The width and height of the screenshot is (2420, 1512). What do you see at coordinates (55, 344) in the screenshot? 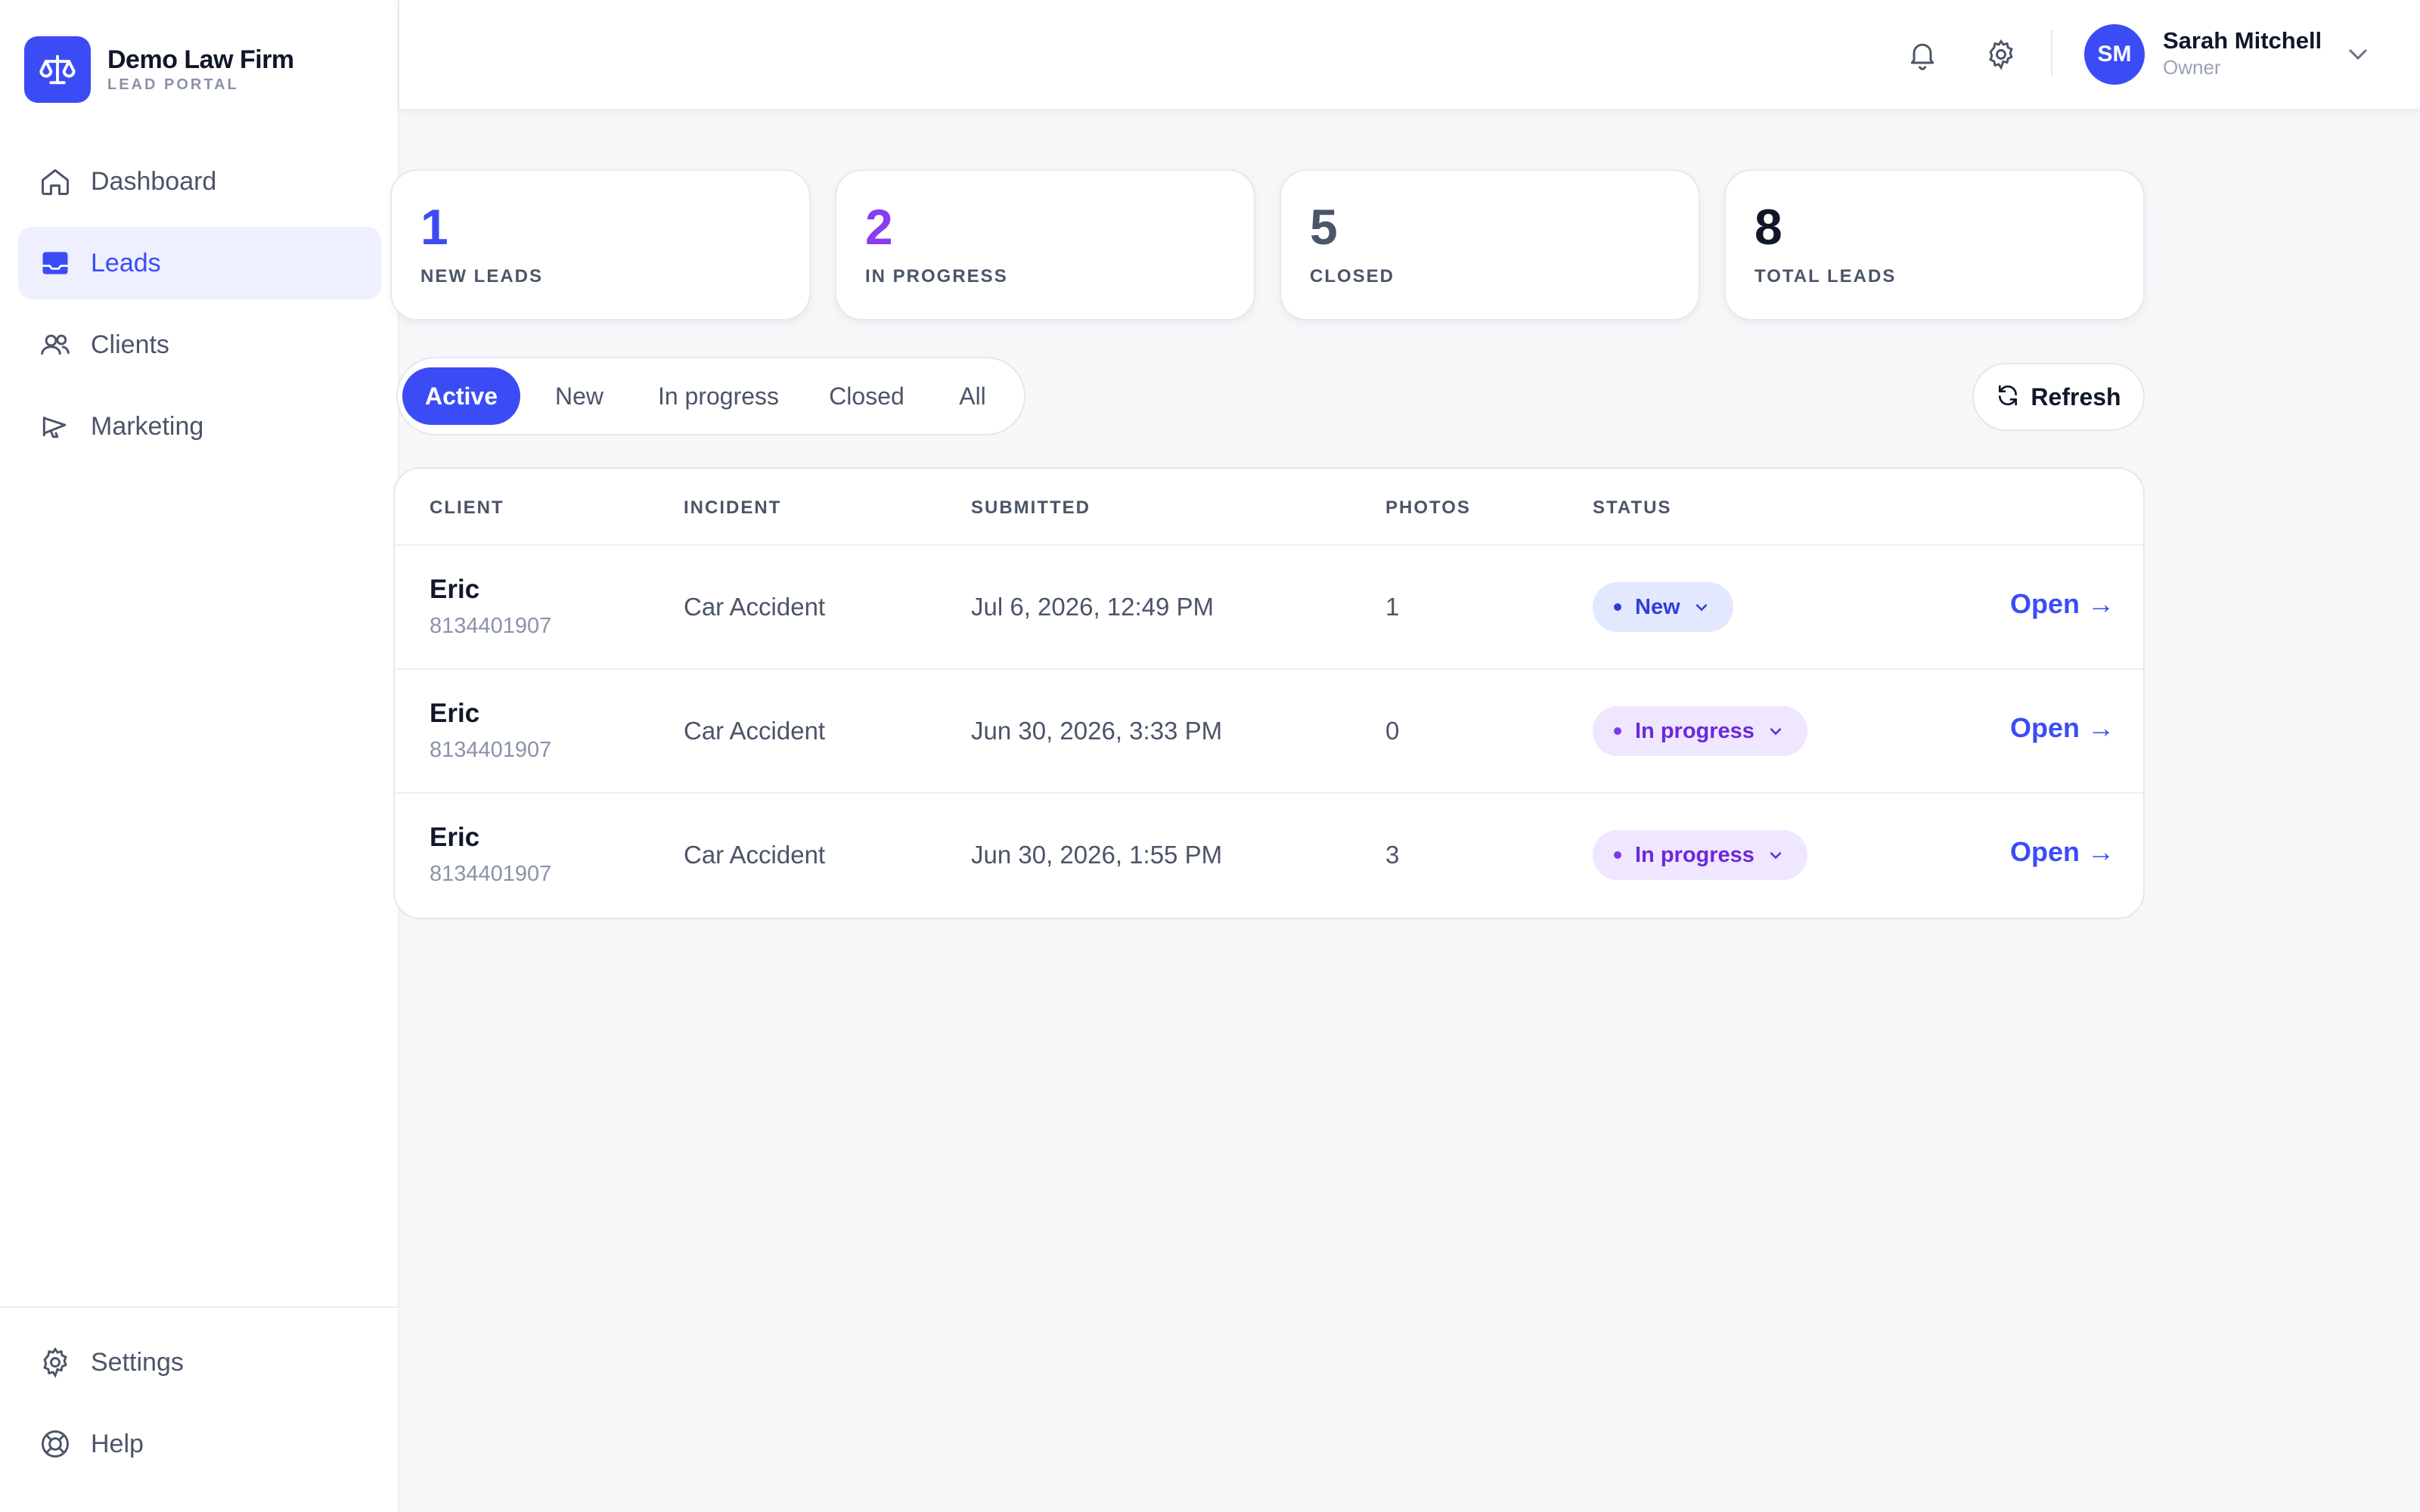
I see `users-icon` at bounding box center [55, 344].